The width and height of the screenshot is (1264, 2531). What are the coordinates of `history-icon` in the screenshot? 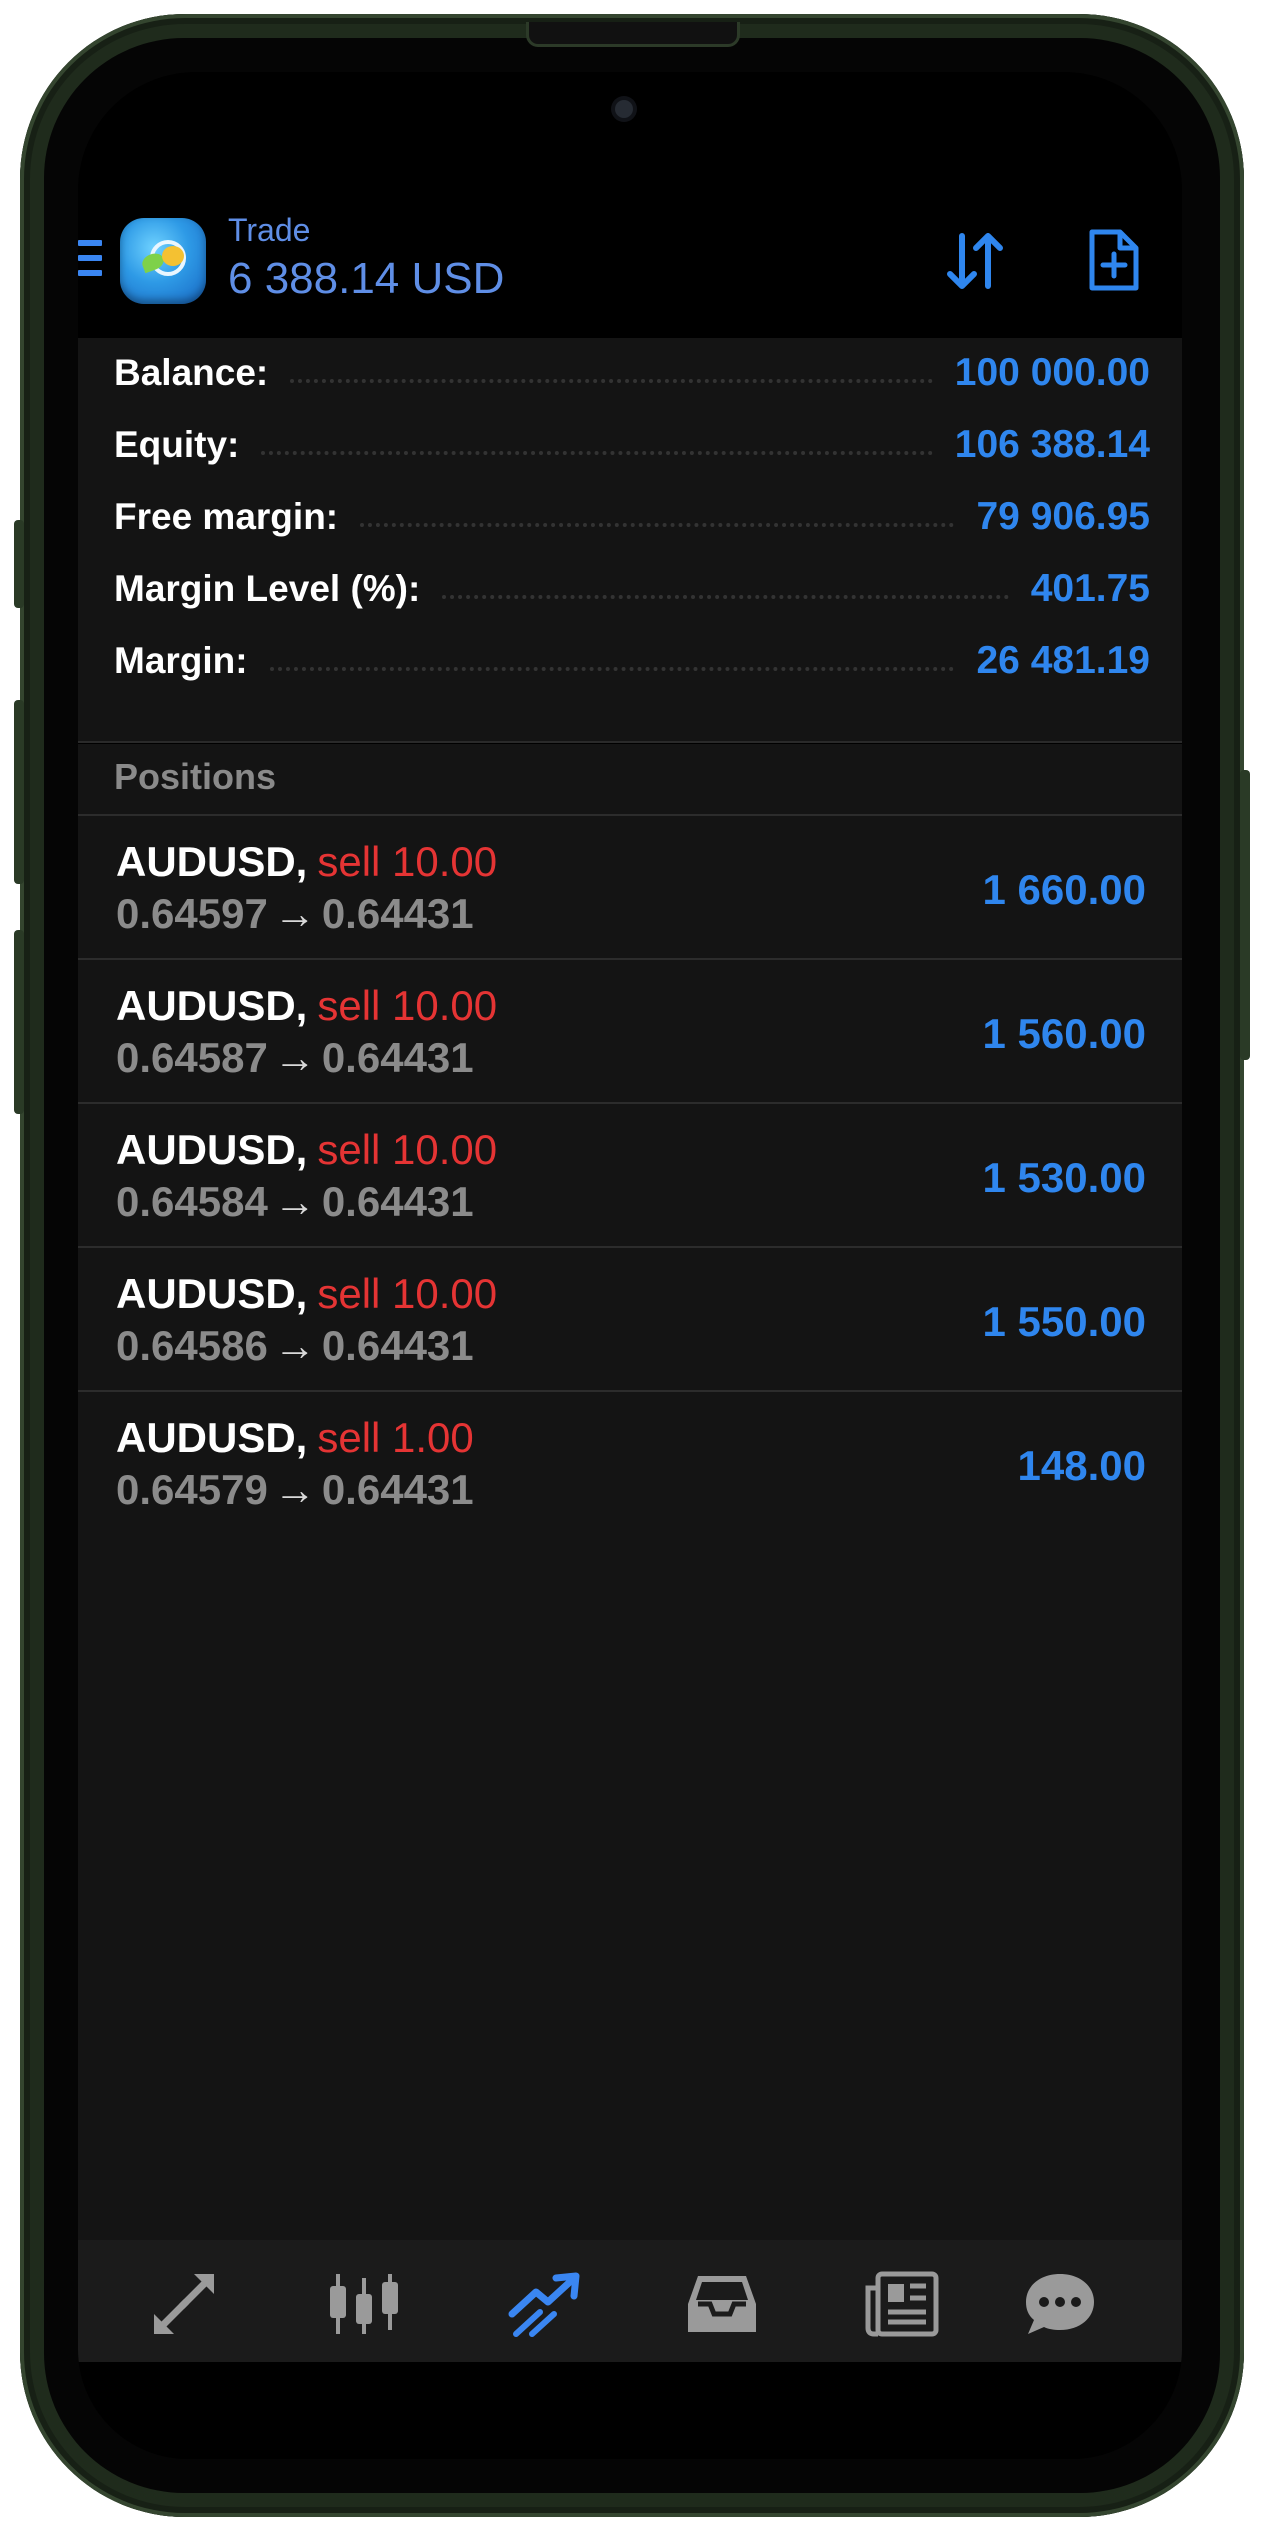 It's located at (722, 2304).